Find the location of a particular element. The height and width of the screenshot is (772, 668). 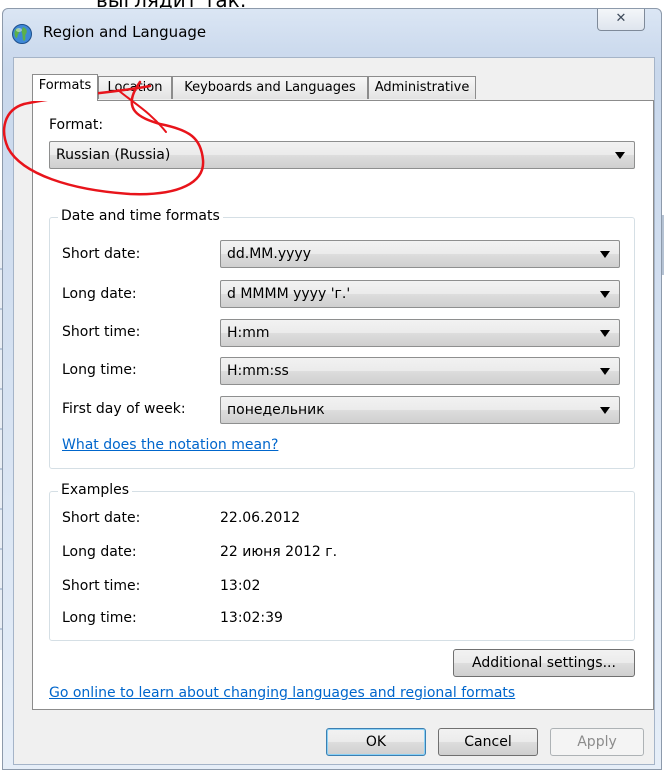

background-window-edge is located at coordinates (663, 245).